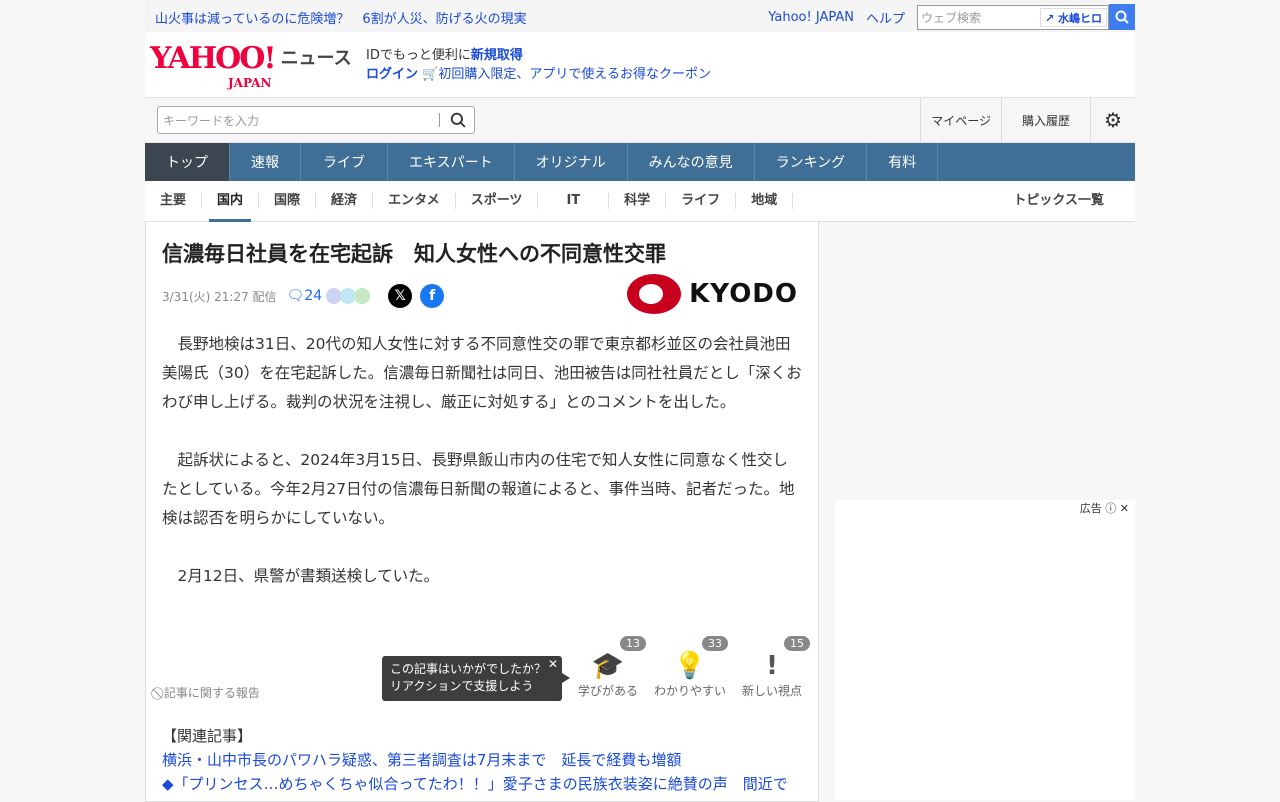 The width and height of the screenshot is (1280, 802). What do you see at coordinates (951, 17) in the screenshot?
I see `web-search-placeholder: ウェブ検索` at bounding box center [951, 17].